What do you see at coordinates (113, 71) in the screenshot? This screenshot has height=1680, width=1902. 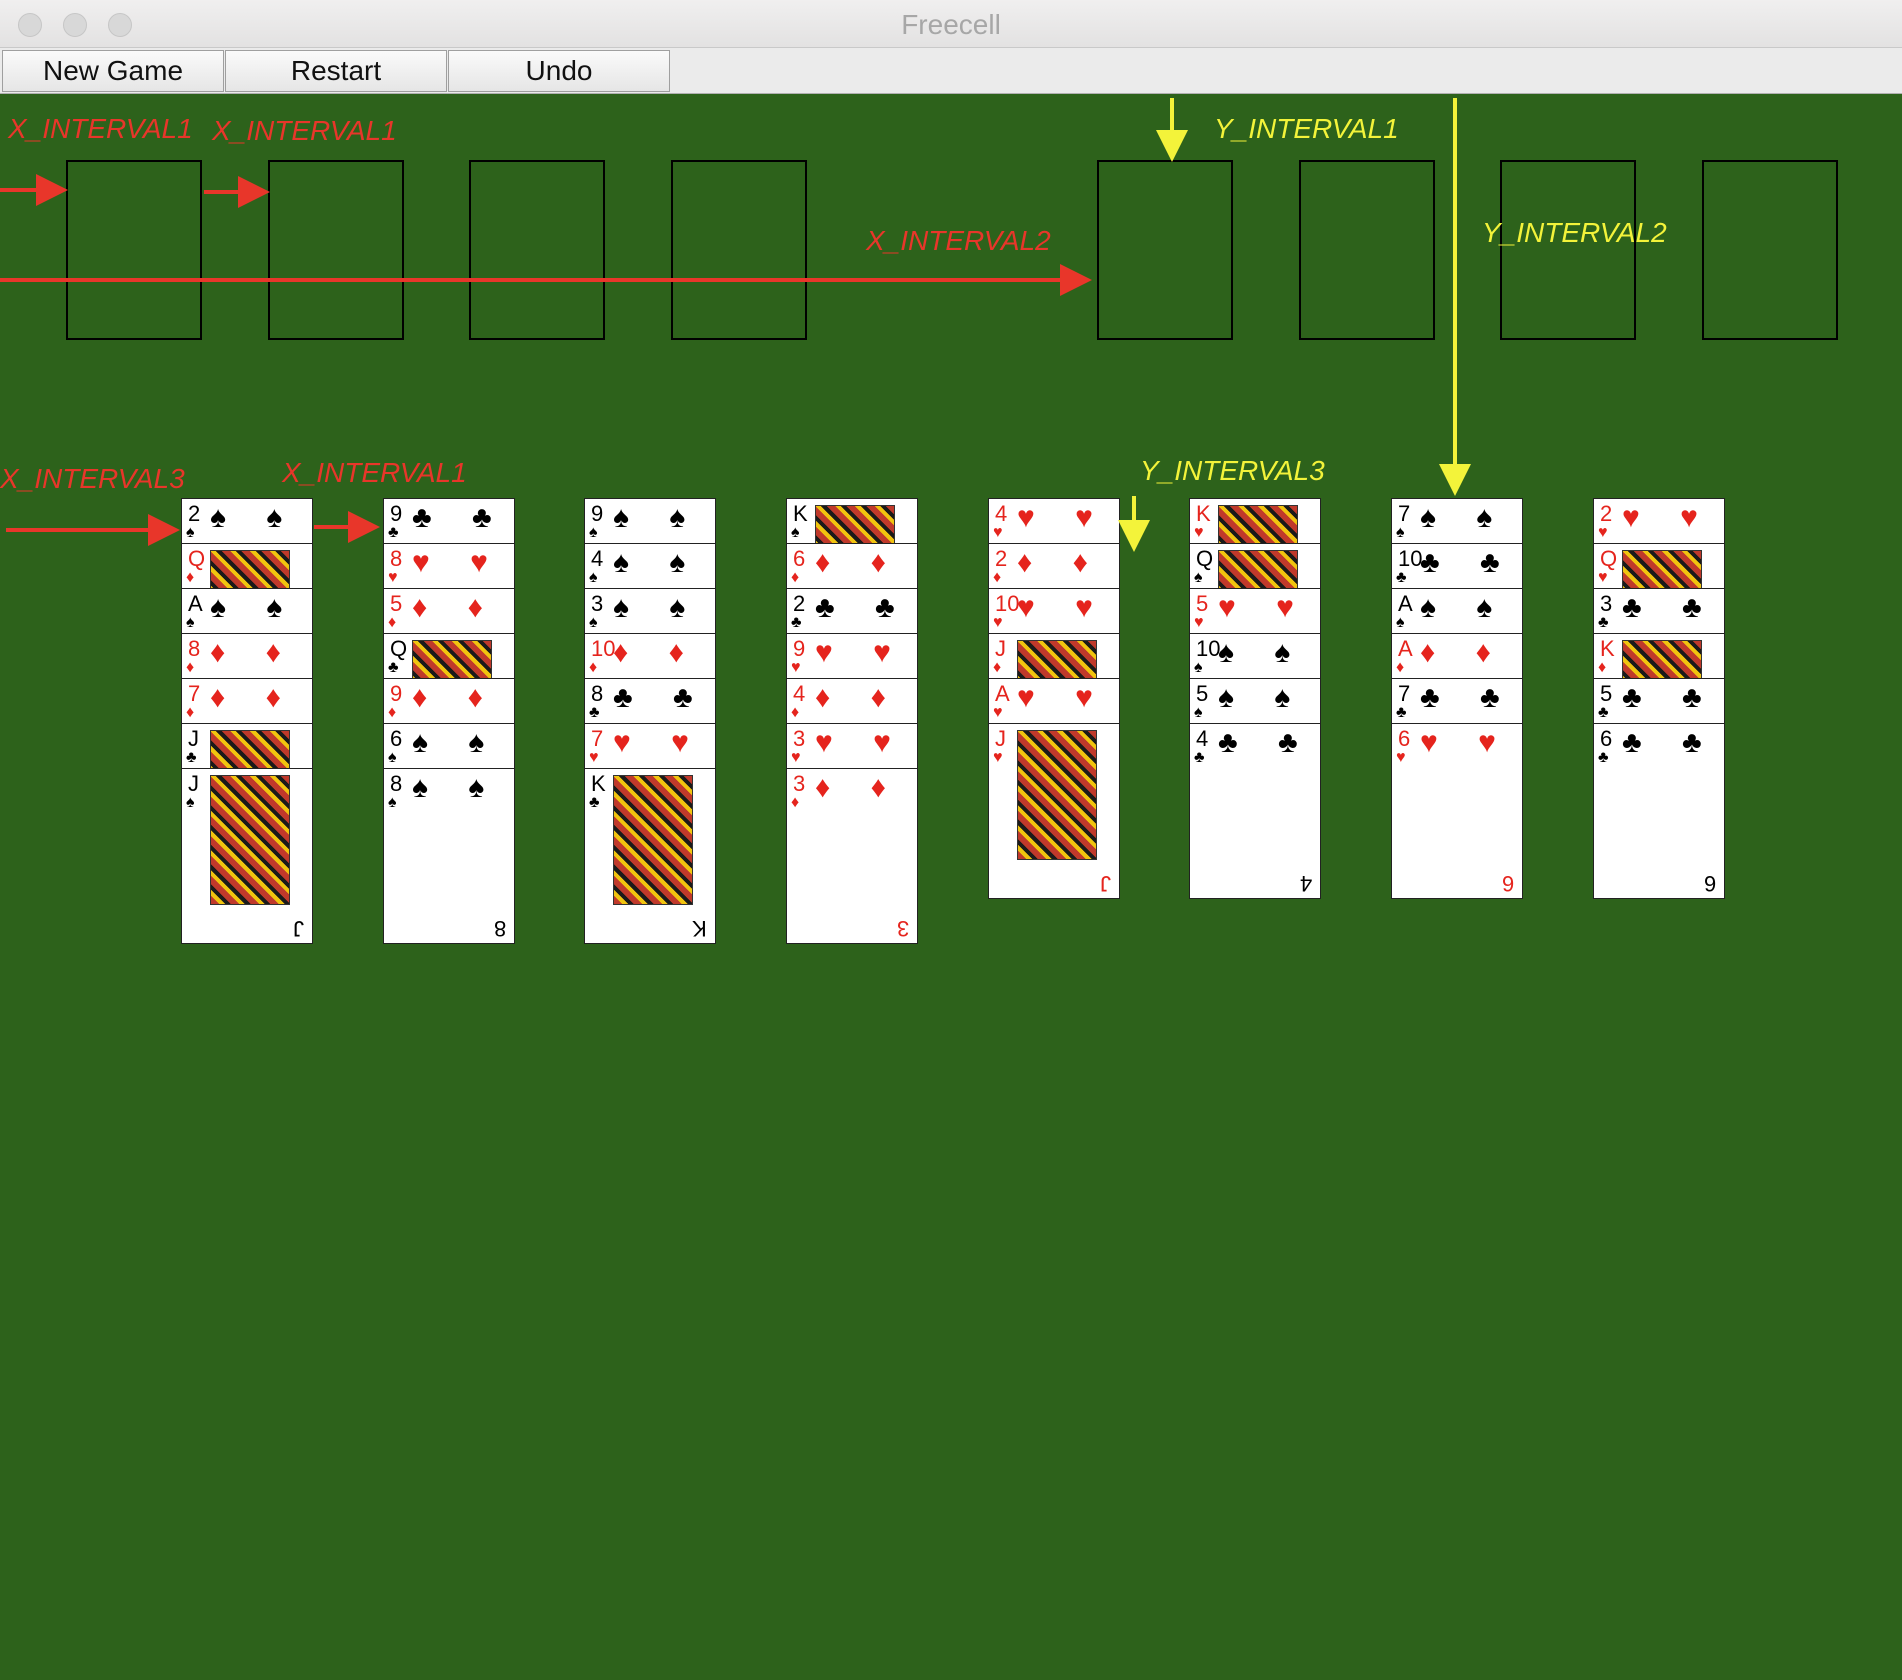 I see `new-game-button: New Game` at bounding box center [113, 71].